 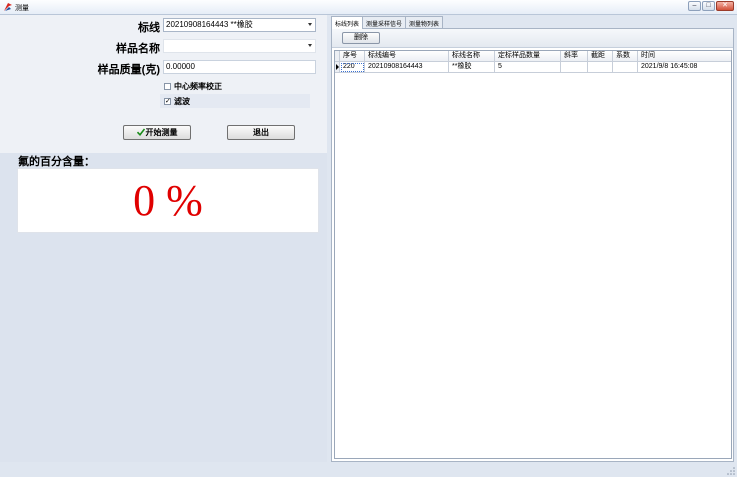 What do you see at coordinates (694, 6) in the screenshot?
I see `minimize-button: –` at bounding box center [694, 6].